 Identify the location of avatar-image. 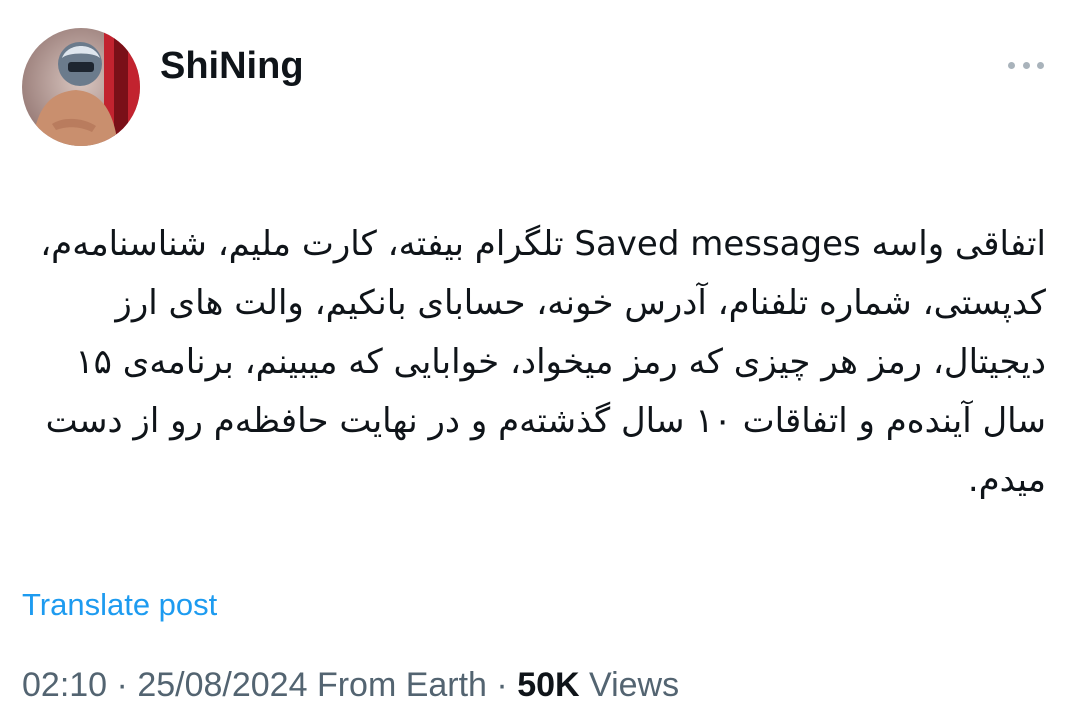
(81, 87).